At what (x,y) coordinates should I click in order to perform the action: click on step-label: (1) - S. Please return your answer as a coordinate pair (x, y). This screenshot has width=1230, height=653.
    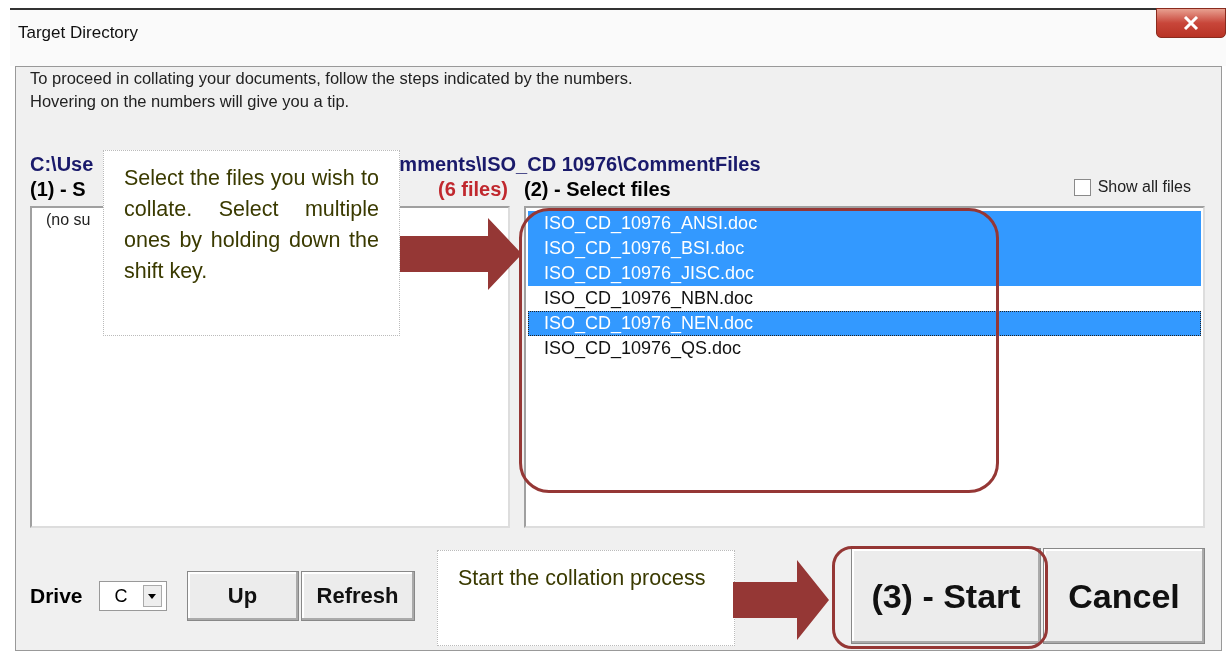
    Looking at the image, I should click on (58, 189).